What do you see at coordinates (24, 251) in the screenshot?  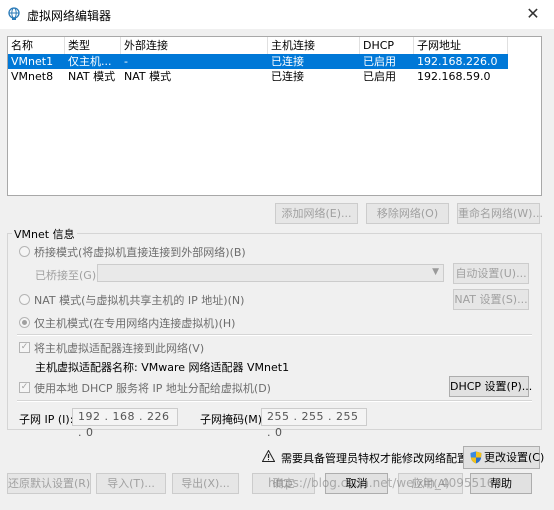 I see `bridged-mode-radio` at bounding box center [24, 251].